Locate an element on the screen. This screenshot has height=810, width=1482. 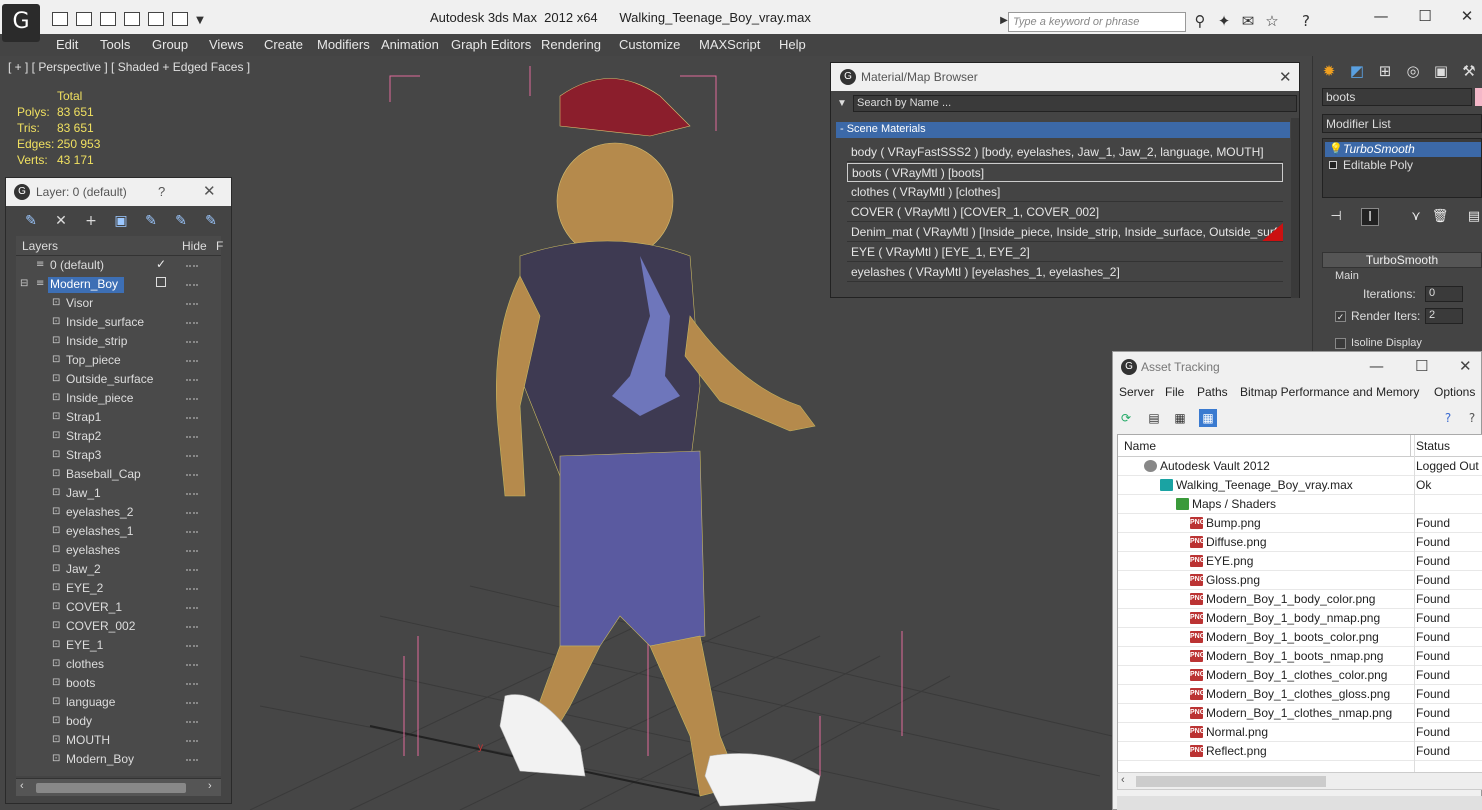
binoculars-icon: ⚲ is located at coordinates (1200, 21).